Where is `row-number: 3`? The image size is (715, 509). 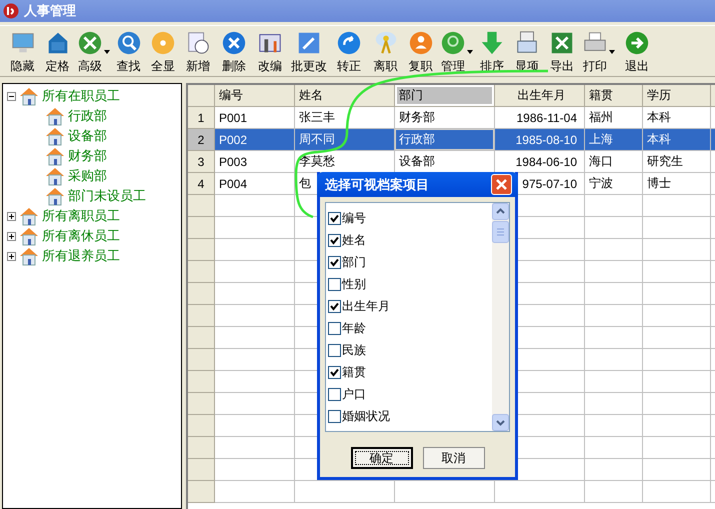 row-number: 3 is located at coordinates (201, 162).